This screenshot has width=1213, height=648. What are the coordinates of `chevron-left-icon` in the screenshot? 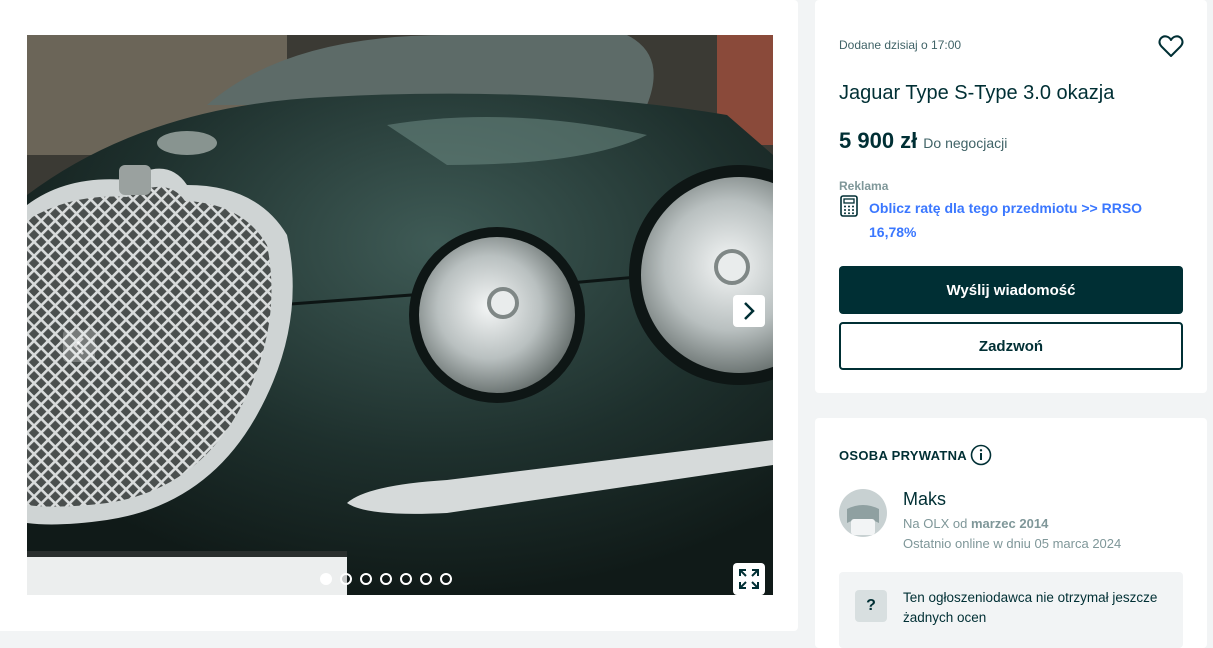 It's located at (78, 346).